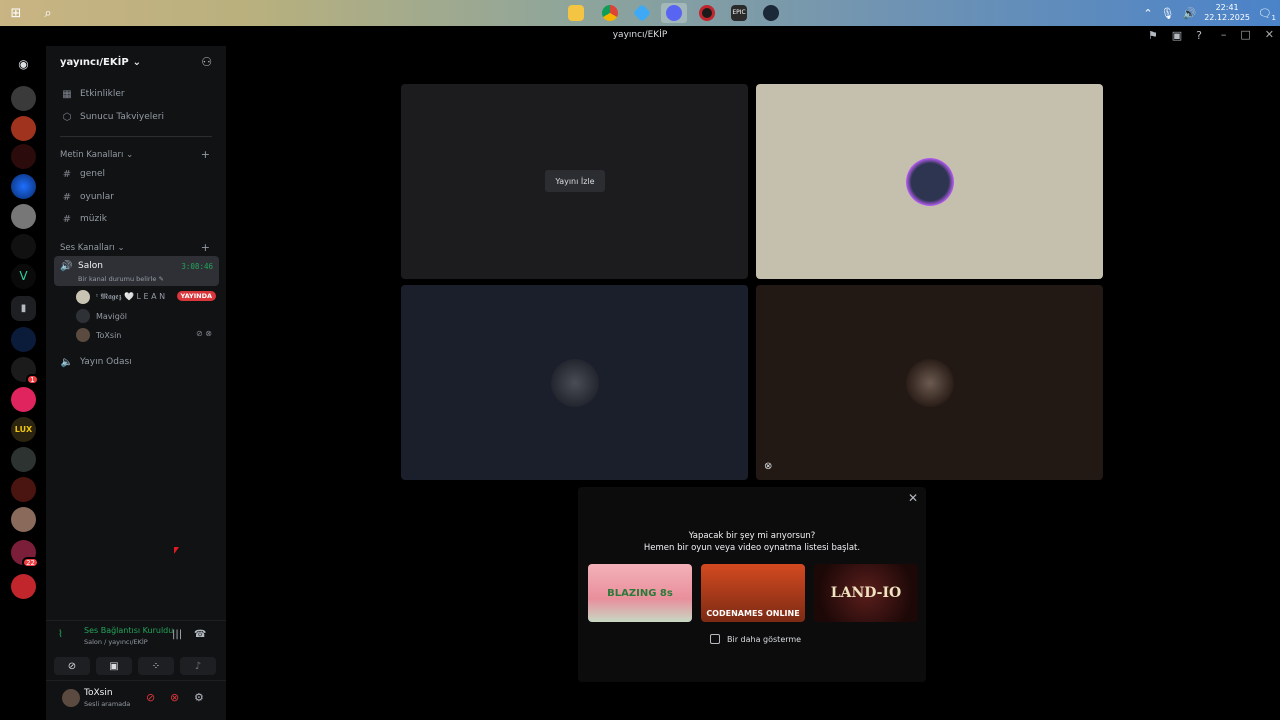  Describe the element at coordinates (1168, 13) in the screenshot. I see `microphone-icon: 🎙` at that location.